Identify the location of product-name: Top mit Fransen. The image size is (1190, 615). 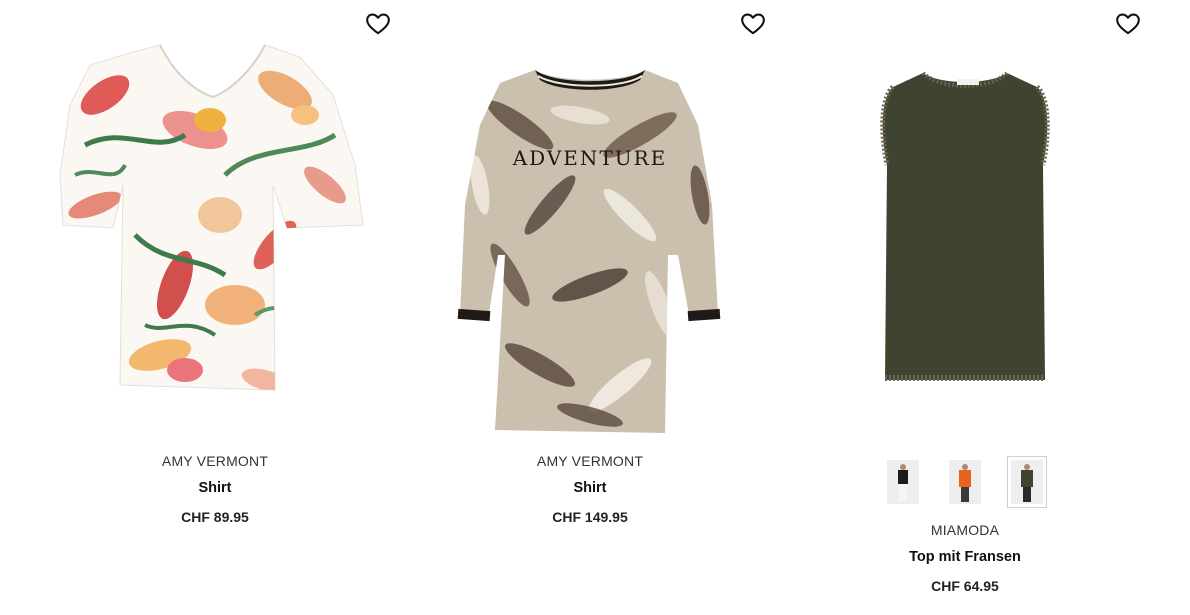
(965, 557).